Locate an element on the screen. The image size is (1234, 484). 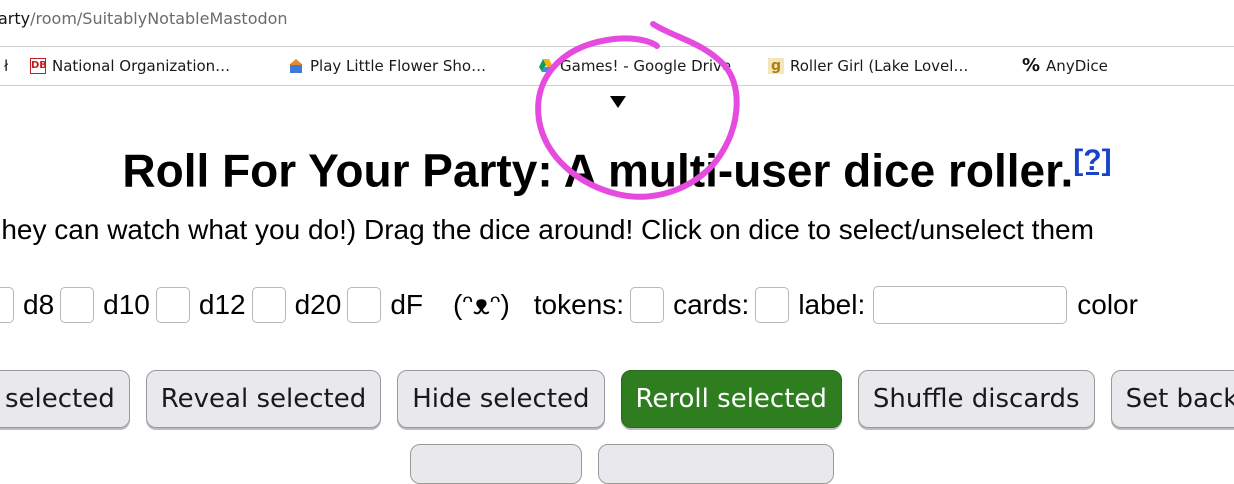
label-input is located at coordinates (970, 305).